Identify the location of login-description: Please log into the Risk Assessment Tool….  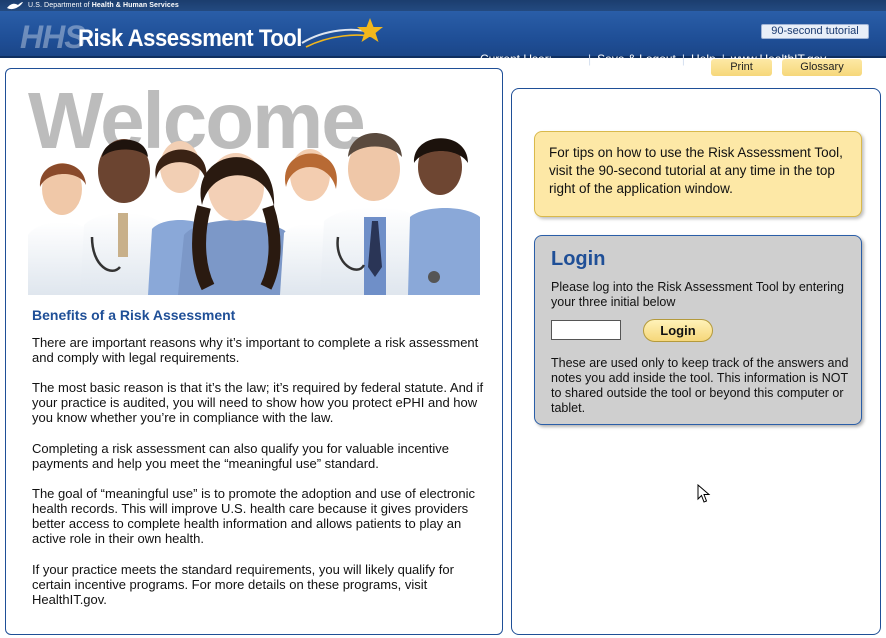
(697, 294).